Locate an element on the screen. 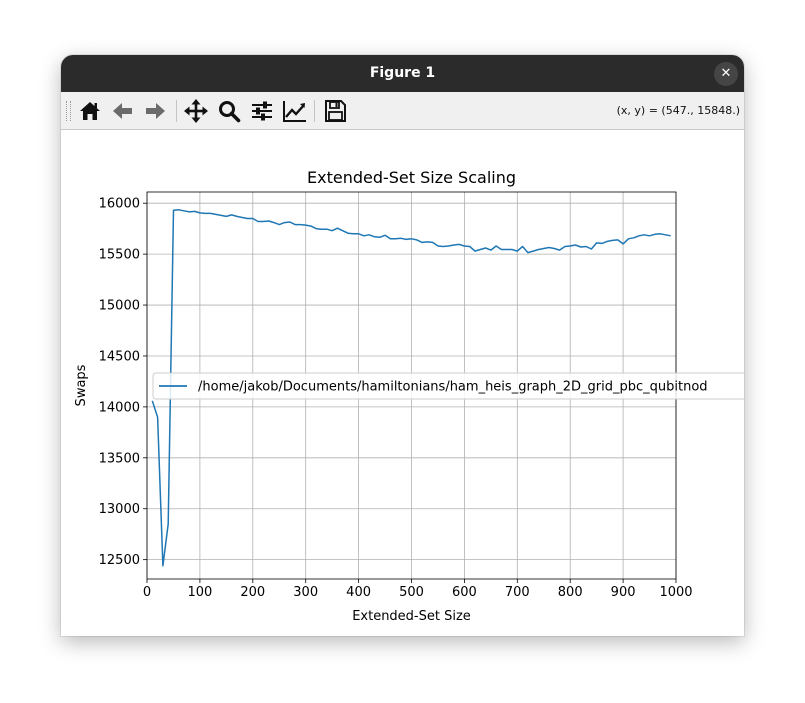  y-tick-label: 15500 is located at coordinates (119, 255).